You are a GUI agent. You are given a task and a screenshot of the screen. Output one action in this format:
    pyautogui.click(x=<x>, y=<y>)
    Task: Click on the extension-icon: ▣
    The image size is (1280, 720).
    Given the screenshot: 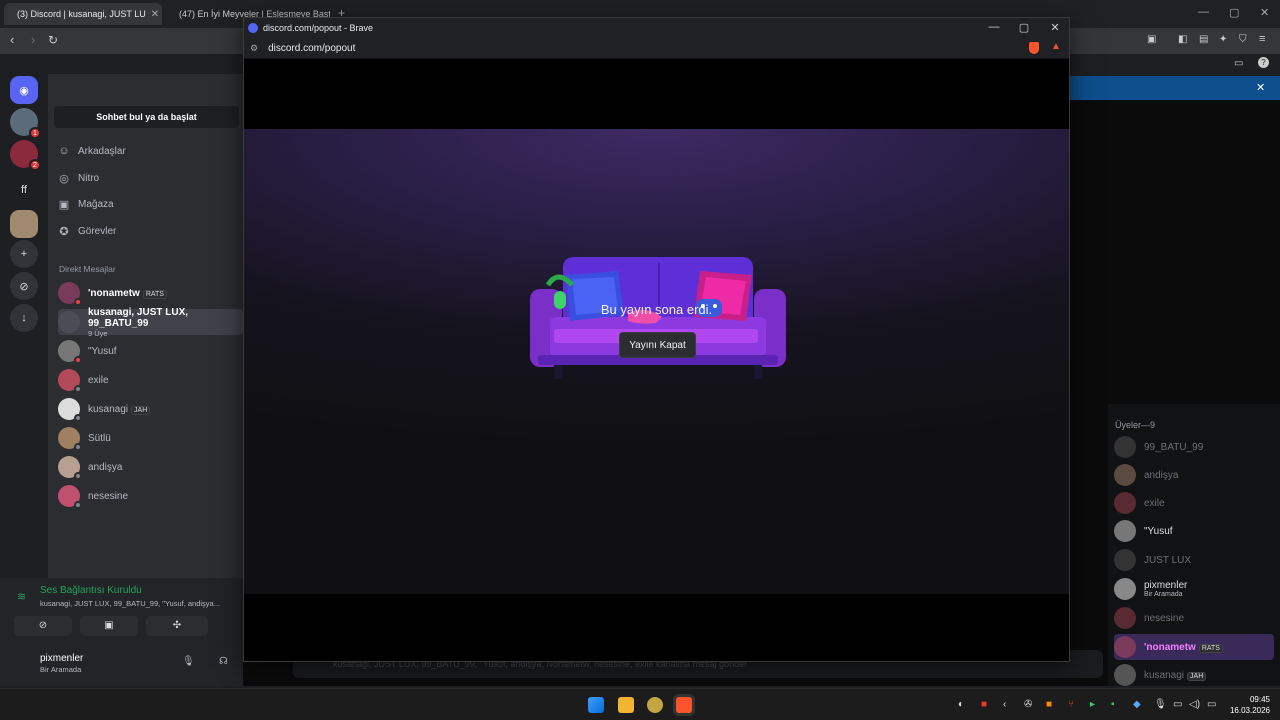 What is the action you would take?
    pyautogui.click(x=1151, y=39)
    